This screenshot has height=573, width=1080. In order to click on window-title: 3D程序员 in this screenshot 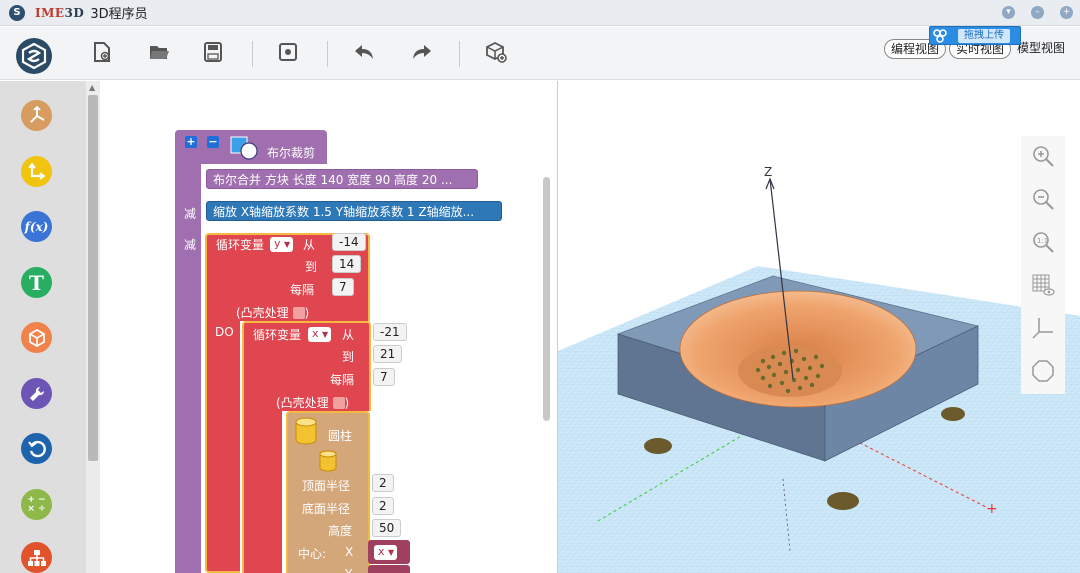, I will do `click(119, 14)`.